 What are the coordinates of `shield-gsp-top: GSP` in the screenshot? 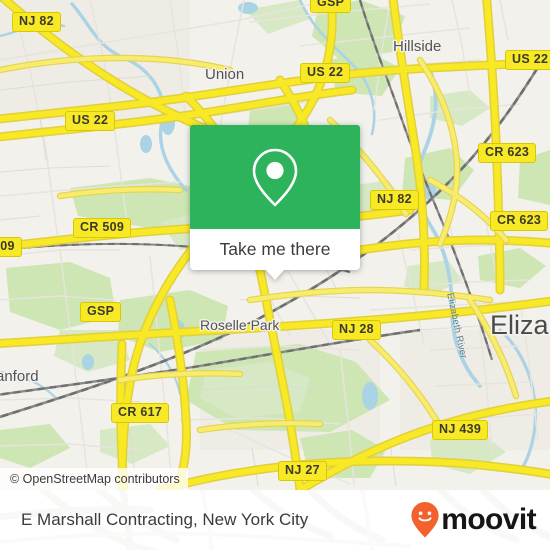 It's located at (331, 6).